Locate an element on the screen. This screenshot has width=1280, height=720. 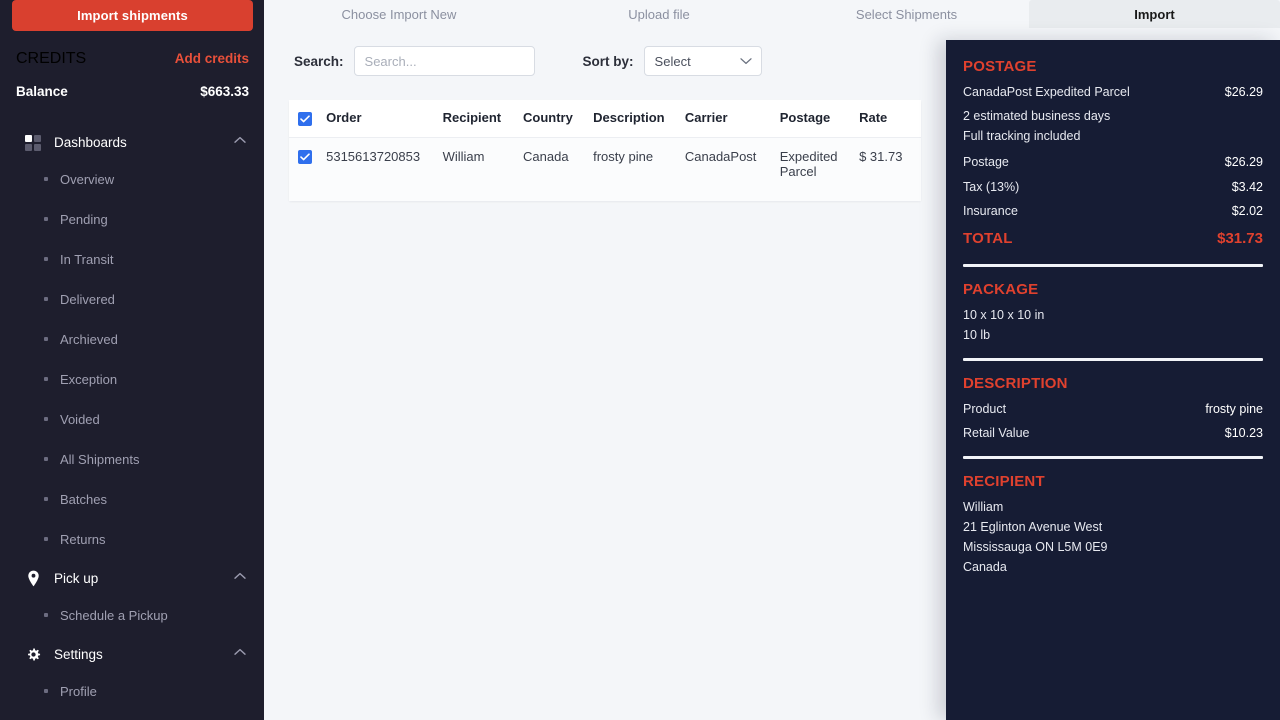
column-header-rate: Rate is located at coordinates (890, 119).